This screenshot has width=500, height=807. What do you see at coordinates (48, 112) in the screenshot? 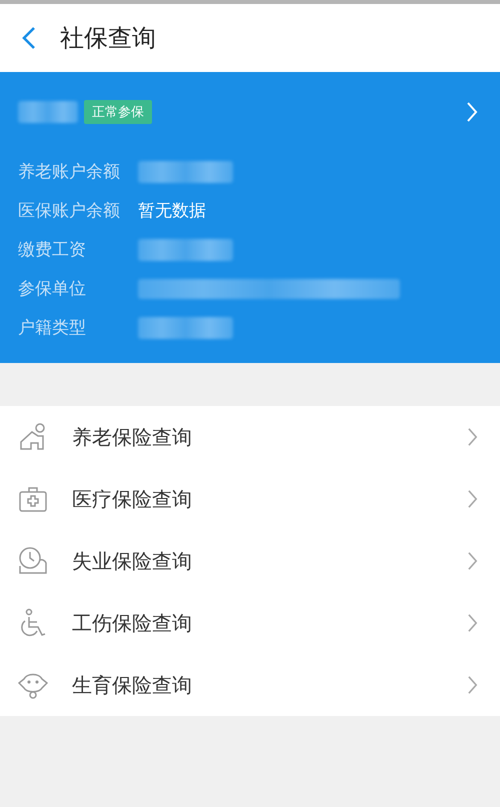
I see `blurred-name` at bounding box center [48, 112].